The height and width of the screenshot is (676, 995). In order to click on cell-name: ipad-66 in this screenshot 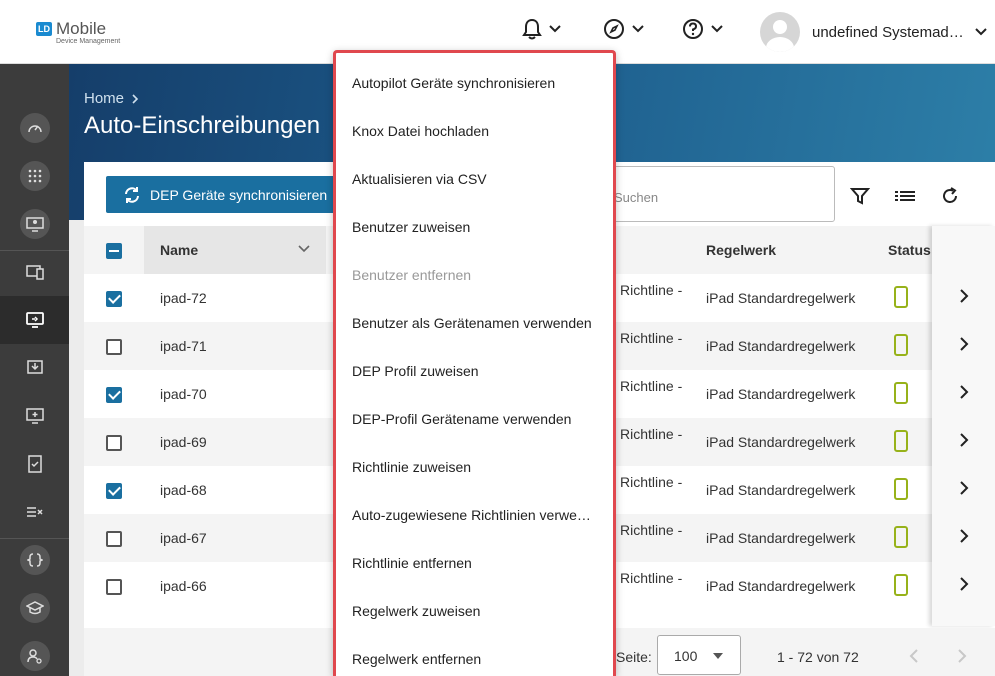, I will do `click(183, 586)`.